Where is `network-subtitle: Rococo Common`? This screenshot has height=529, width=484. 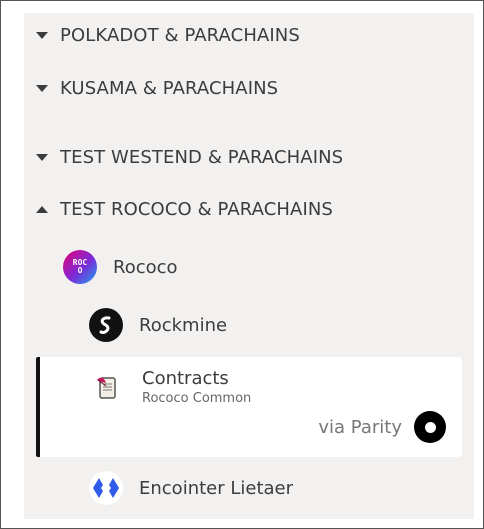 network-subtitle: Rococo Common is located at coordinates (197, 398).